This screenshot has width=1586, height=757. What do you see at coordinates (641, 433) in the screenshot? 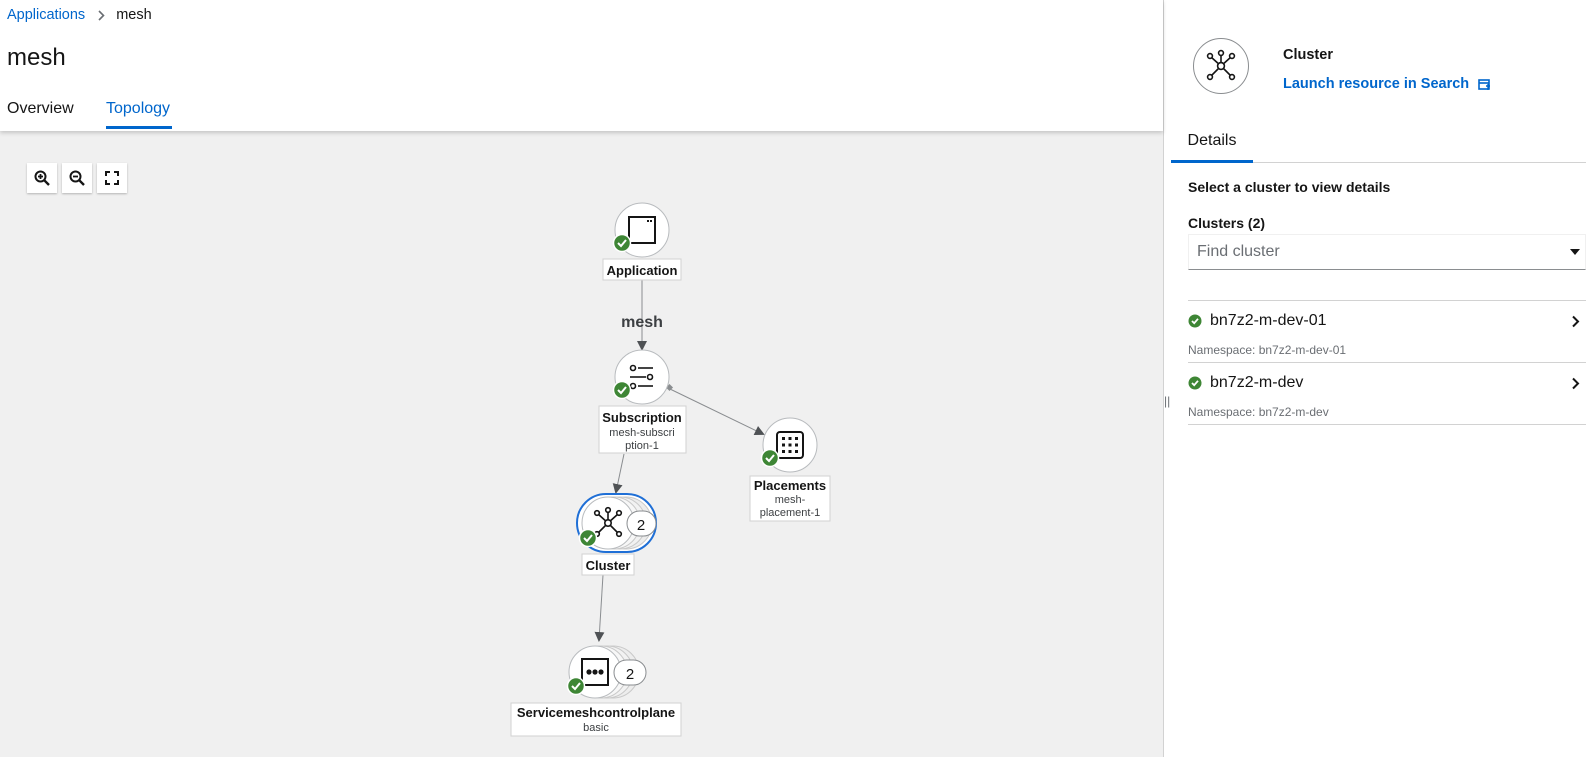
I see `node-subscription-sublabel-1: mesh-subscri` at bounding box center [641, 433].